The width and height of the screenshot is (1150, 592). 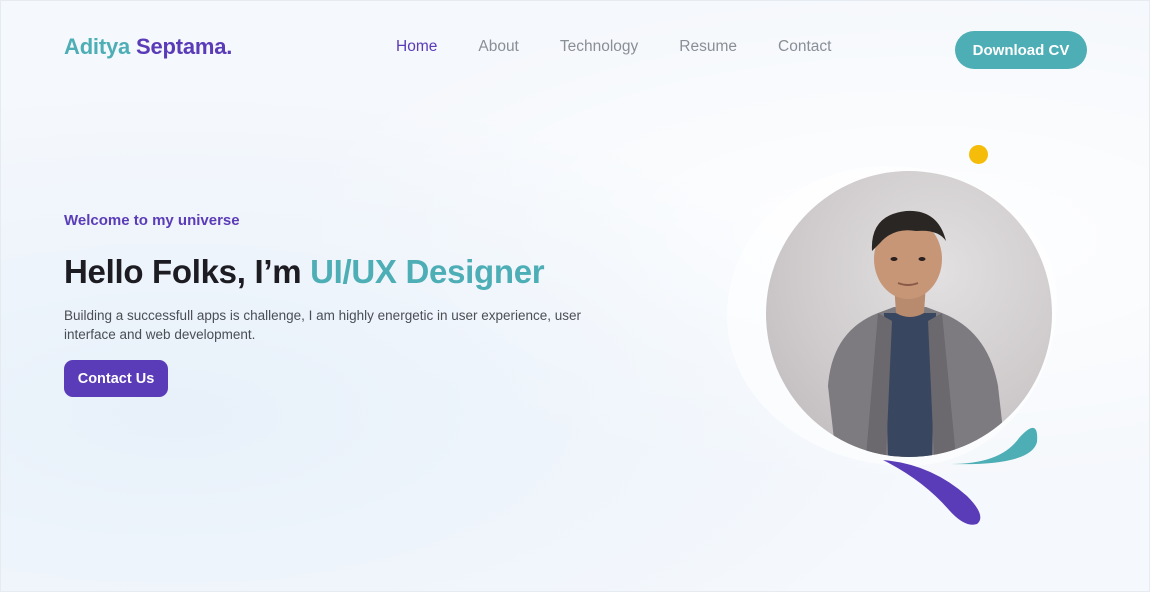 What do you see at coordinates (416, 47) in the screenshot?
I see `nav-home: Home` at bounding box center [416, 47].